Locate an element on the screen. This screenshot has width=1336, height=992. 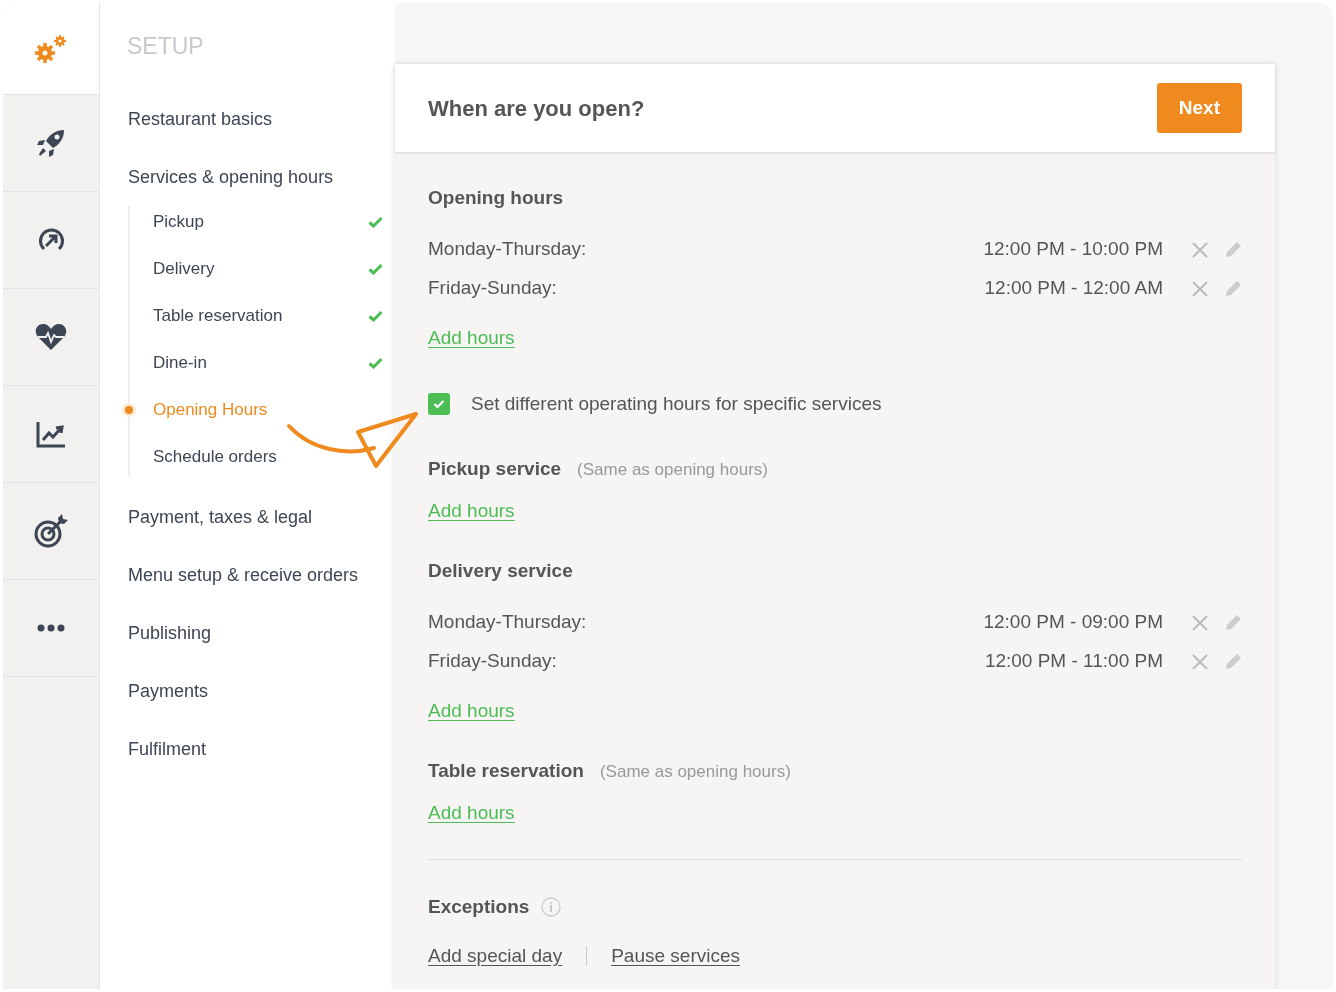
nav-item: Payments is located at coordinates (168, 691).